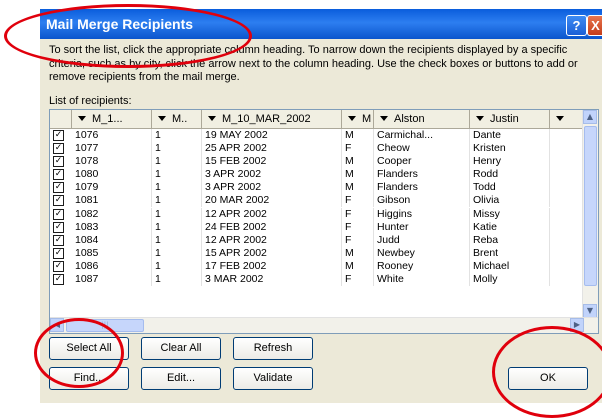  What do you see at coordinates (422, 149) in the screenshot?
I see `last-name-cell: Cheow` at bounding box center [422, 149].